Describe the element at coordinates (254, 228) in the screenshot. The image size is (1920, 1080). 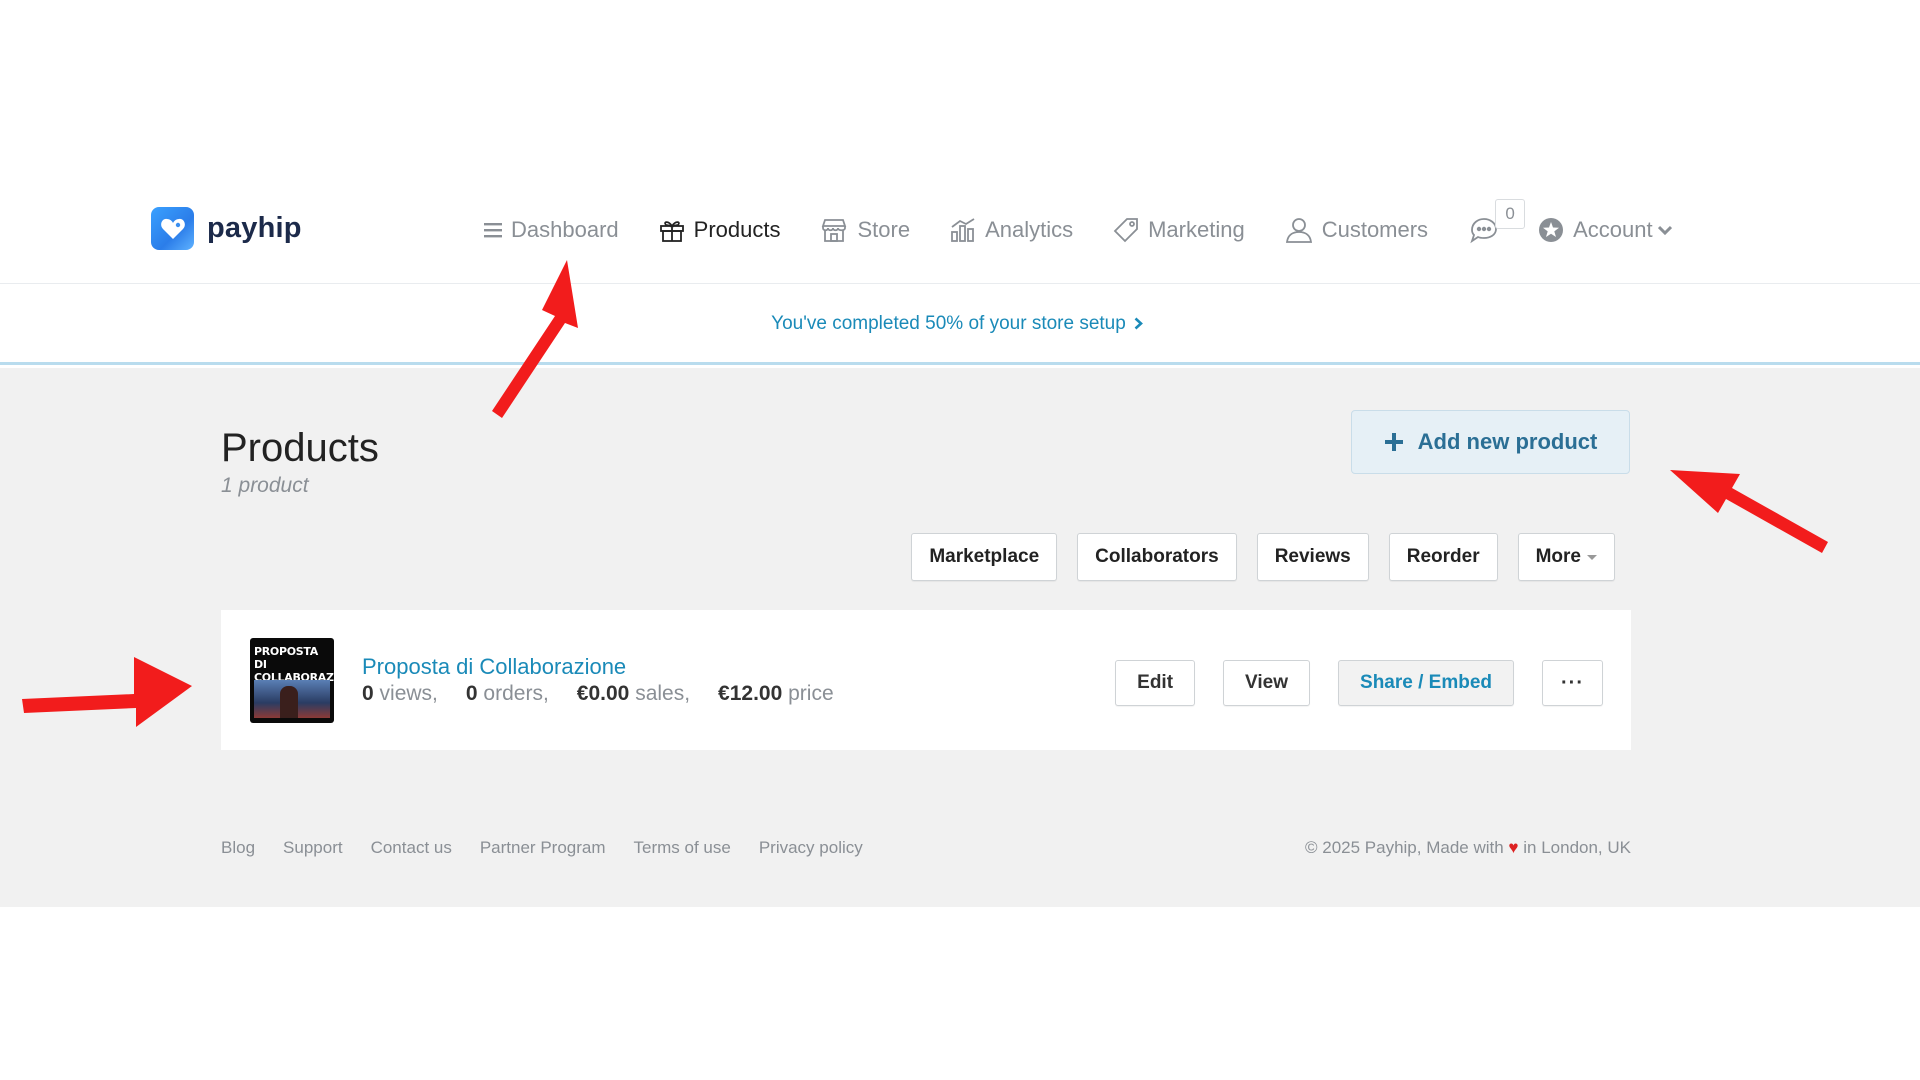
I see `brand-name: payhip` at that location.